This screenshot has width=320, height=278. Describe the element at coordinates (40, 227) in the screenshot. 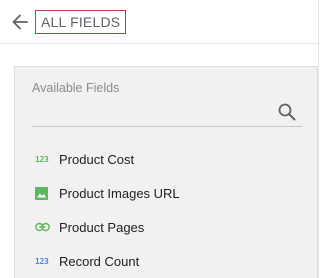

I see `link-icon` at that location.